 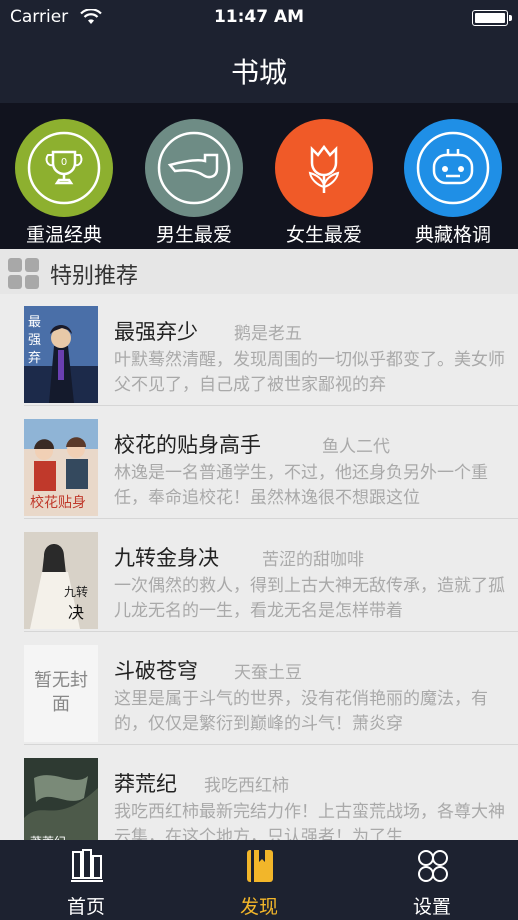 What do you see at coordinates (145, 784) in the screenshot?
I see `book-title: 莽荒纪` at bounding box center [145, 784].